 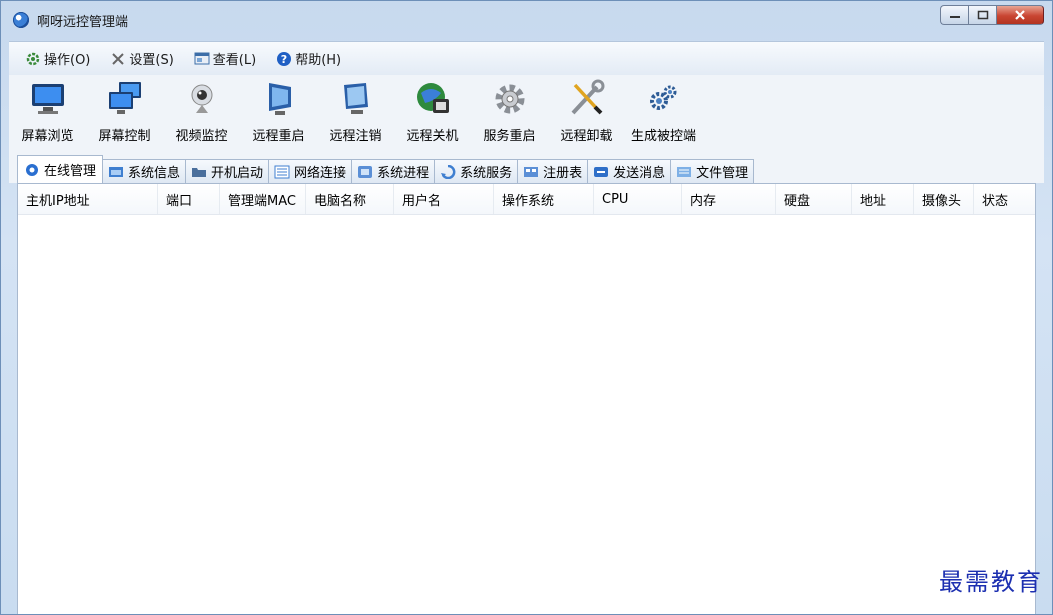 I want to click on screen-browse-label: 屏幕浏览, so click(x=47, y=136).